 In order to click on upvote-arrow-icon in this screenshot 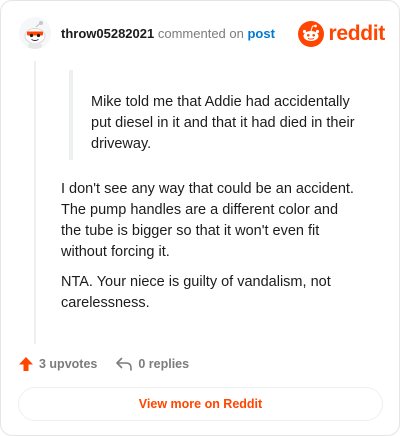, I will do `click(26, 364)`.